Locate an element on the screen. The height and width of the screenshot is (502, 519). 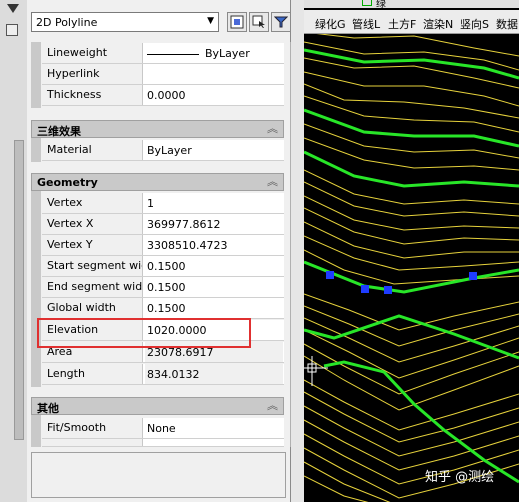
property-name: Length is located at coordinates (92, 374).